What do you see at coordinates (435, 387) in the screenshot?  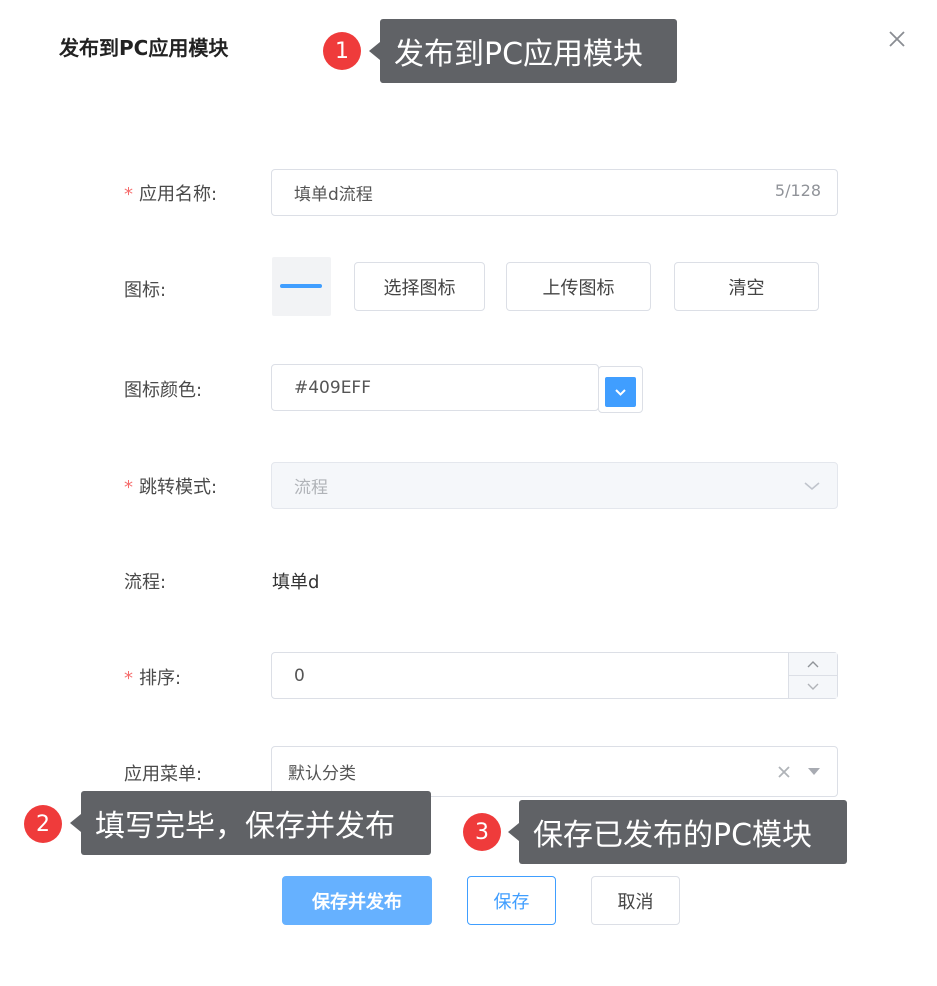 I see `icon-color-input: #409EFF` at bounding box center [435, 387].